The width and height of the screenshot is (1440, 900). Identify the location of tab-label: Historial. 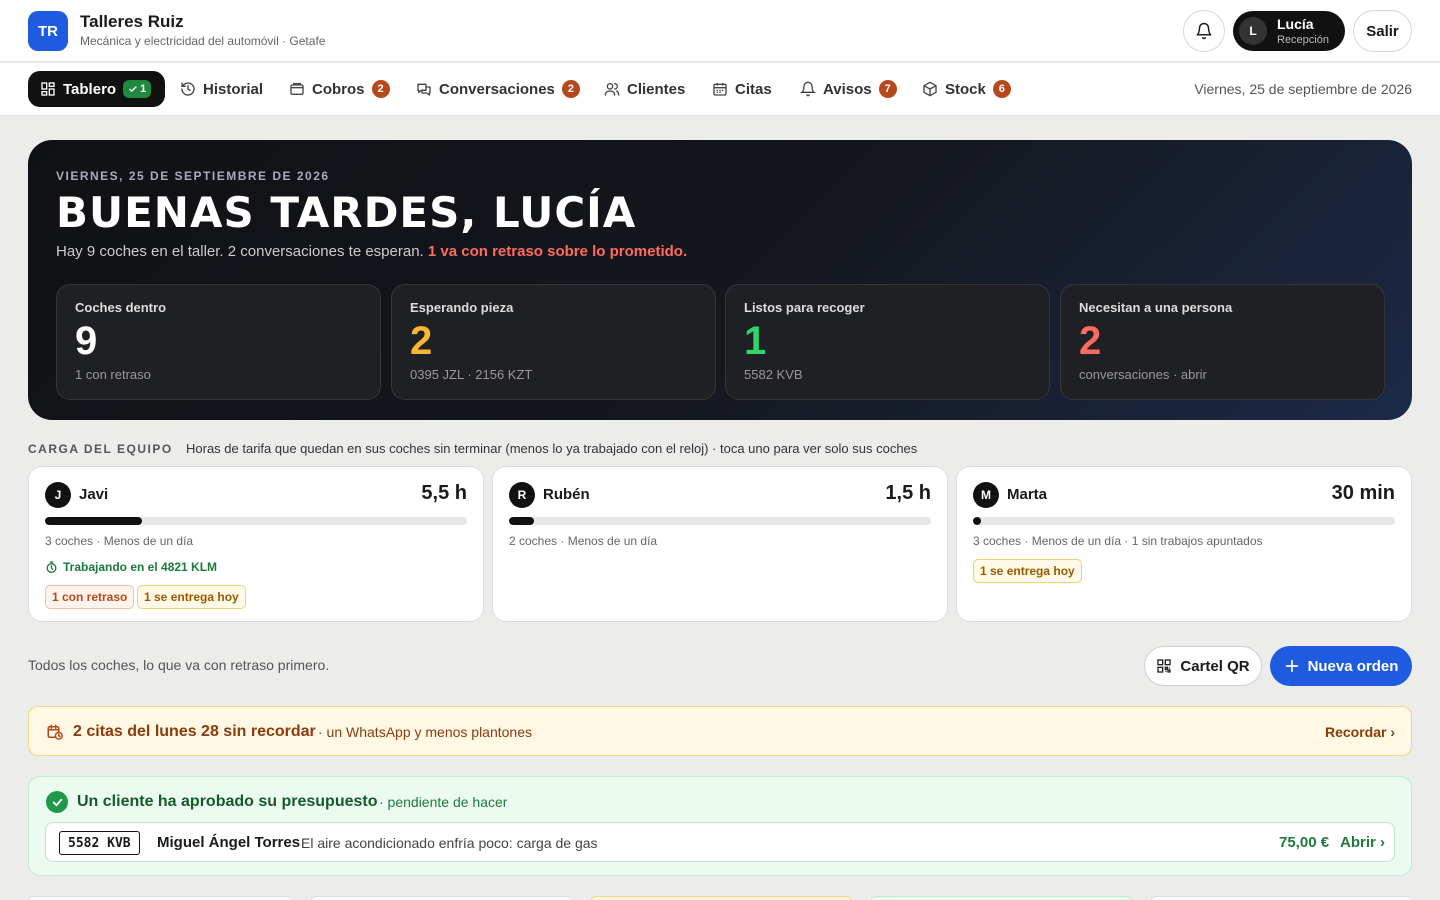
(233, 89).